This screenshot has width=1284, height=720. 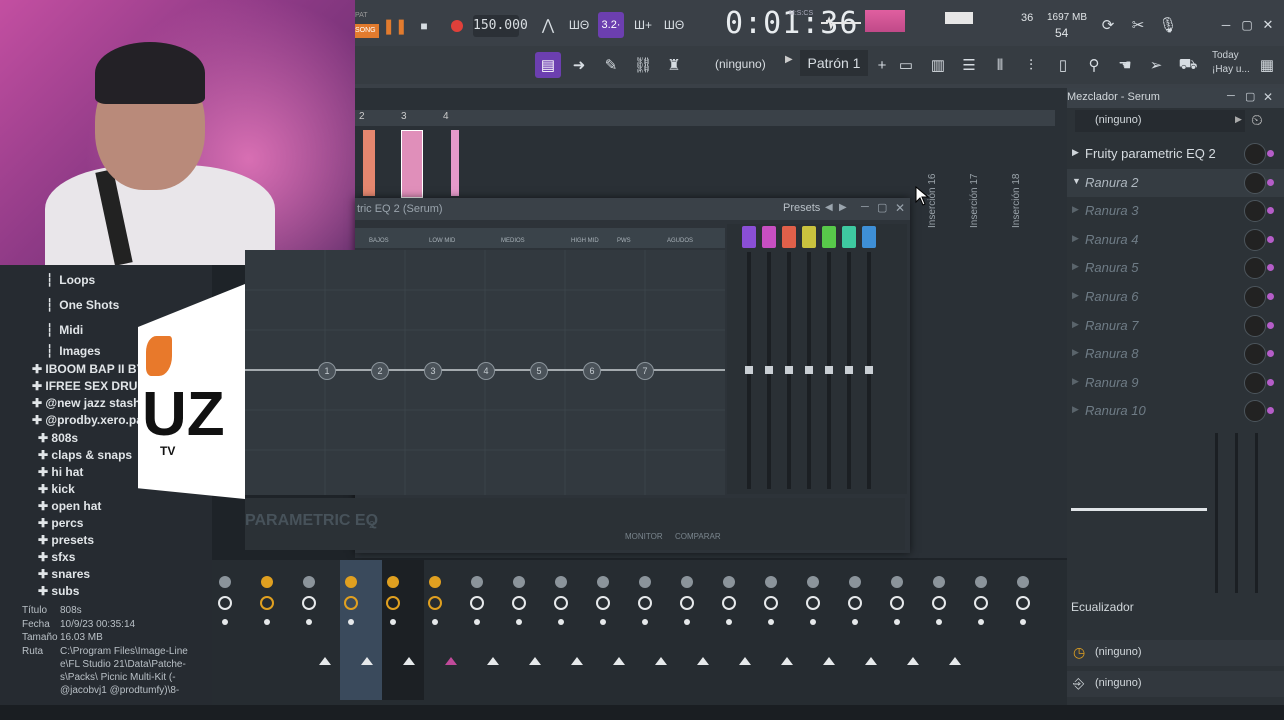 I want to click on shop-icon: ⛟, so click(x=1188, y=65).